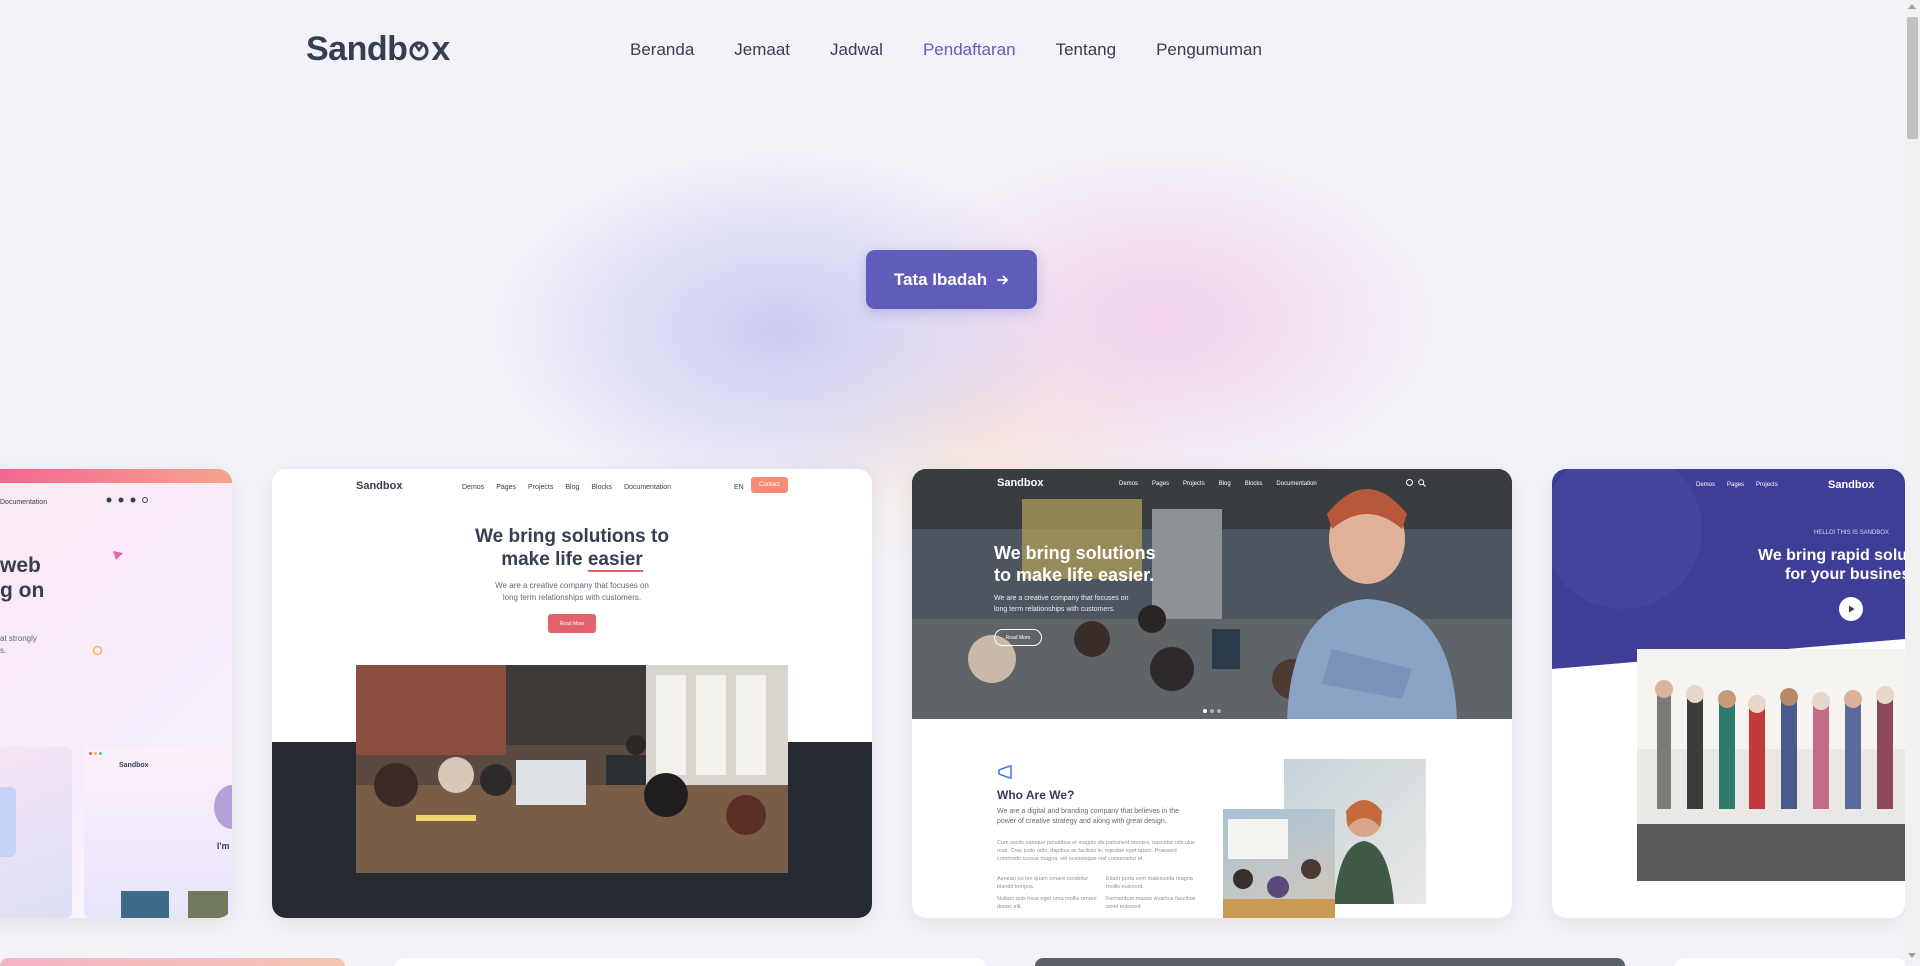 The height and width of the screenshot is (966, 1920). What do you see at coordinates (1912, 78) in the screenshot?
I see `scroll-thumb` at bounding box center [1912, 78].